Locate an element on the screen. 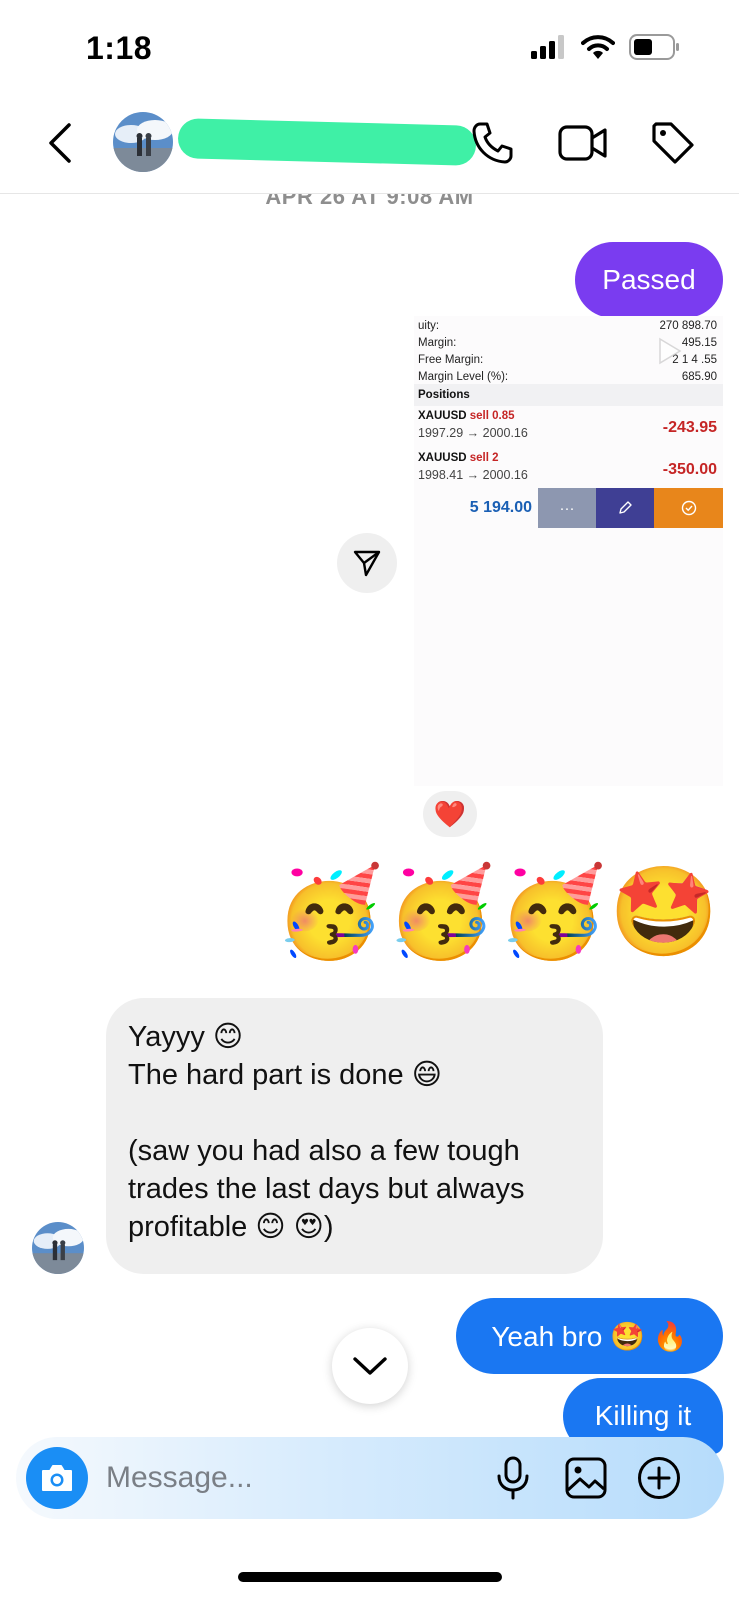 The image size is (739, 1600). position-side: sell 0.85 is located at coordinates (492, 416).